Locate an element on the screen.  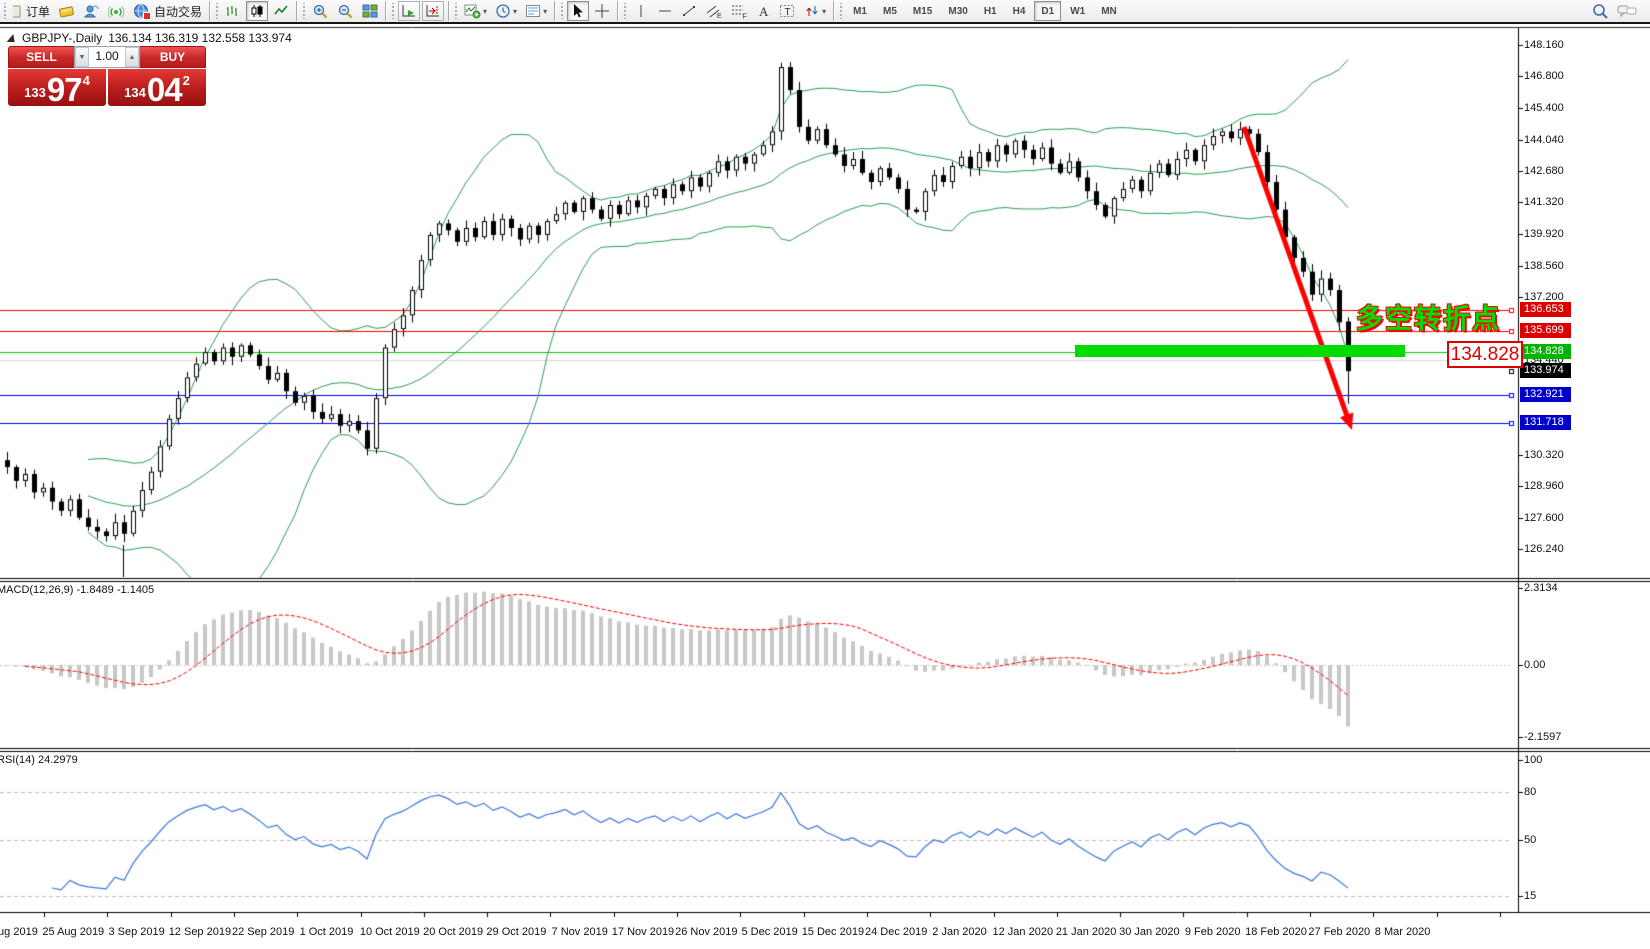
toolbar-group-drawing: E F A T ▾ is located at coordinates (729, 11).